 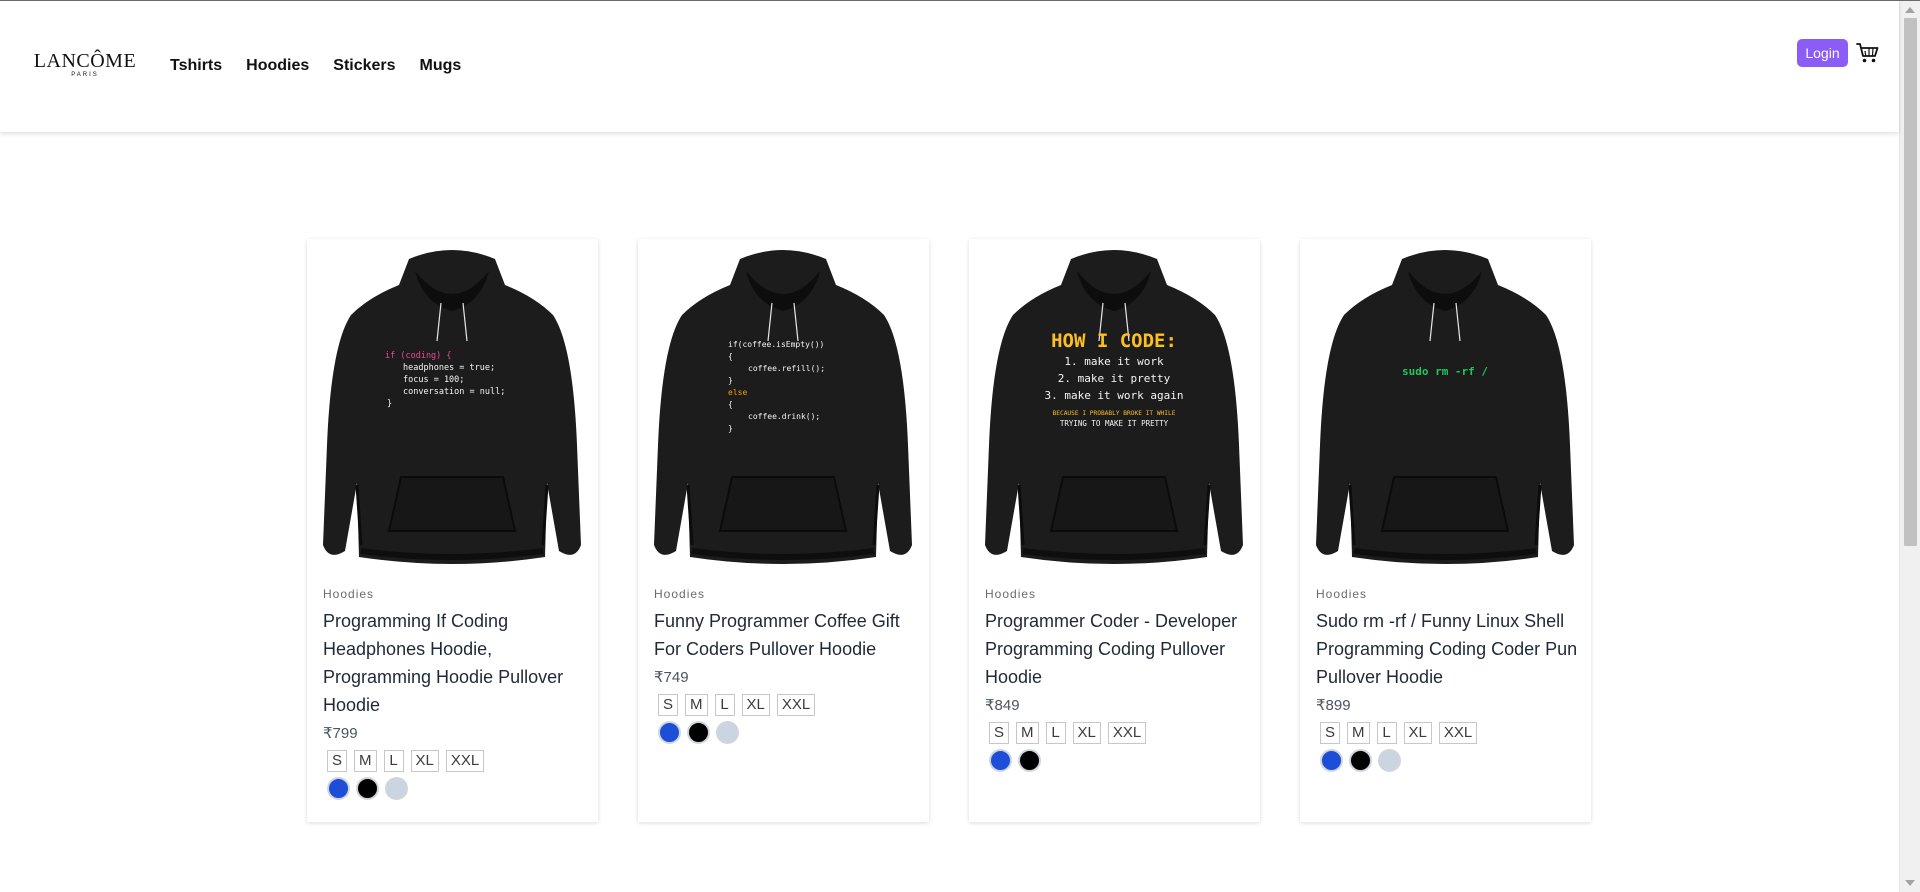 What do you see at coordinates (85, 61) in the screenshot?
I see `brand-name: LANCÔME` at bounding box center [85, 61].